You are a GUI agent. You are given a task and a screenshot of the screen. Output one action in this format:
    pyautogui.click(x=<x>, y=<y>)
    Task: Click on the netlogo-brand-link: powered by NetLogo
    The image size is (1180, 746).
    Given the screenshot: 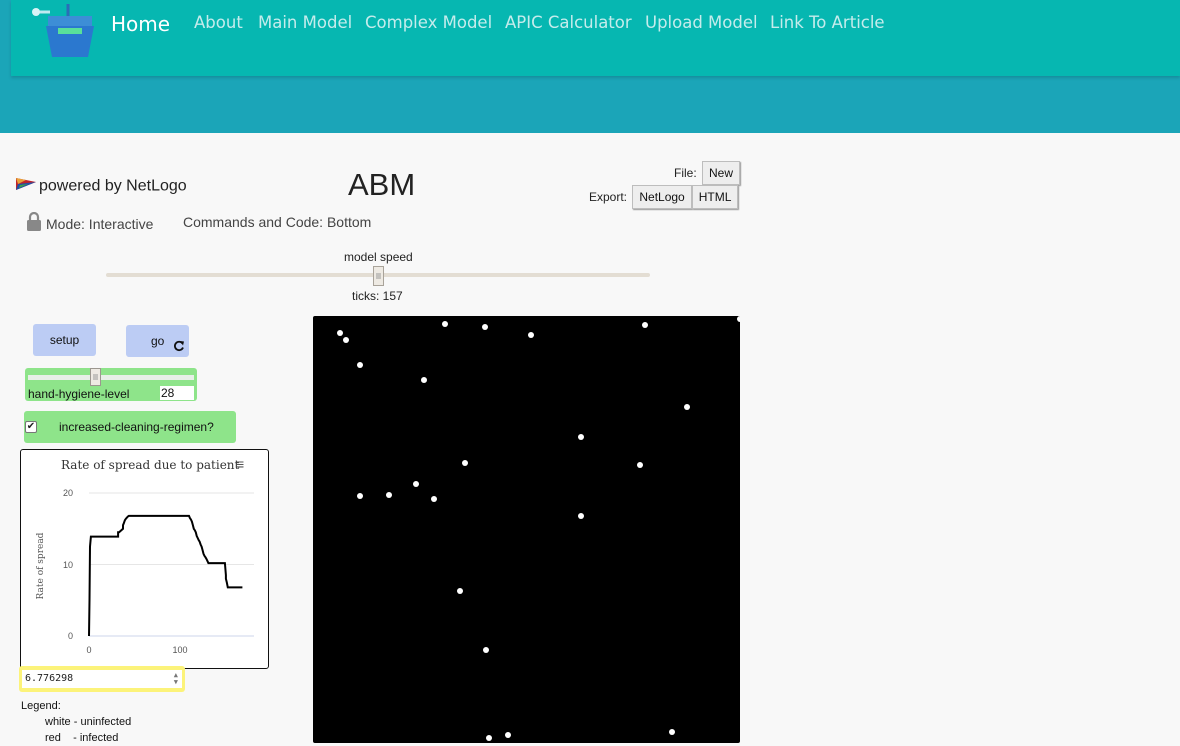 What is the action you would take?
    pyautogui.click(x=101, y=186)
    